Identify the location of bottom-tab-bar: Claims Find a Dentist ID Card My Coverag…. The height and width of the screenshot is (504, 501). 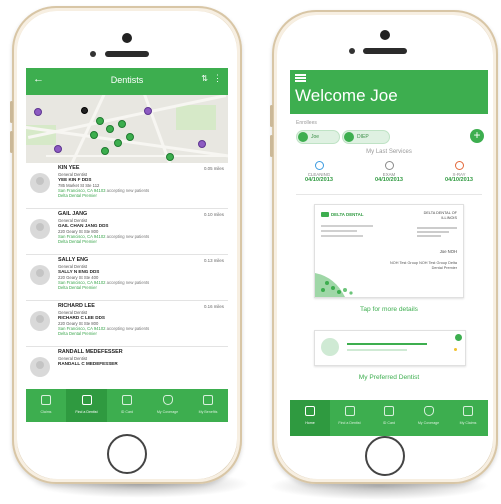
(127, 405).